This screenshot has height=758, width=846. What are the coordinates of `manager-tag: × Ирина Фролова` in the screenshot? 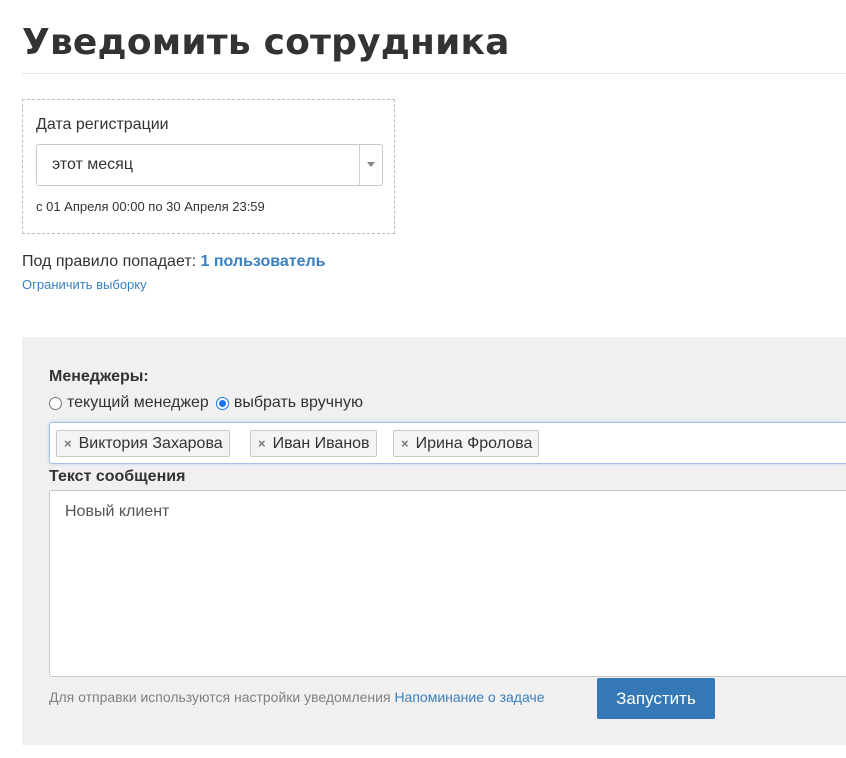 It's located at (466, 443).